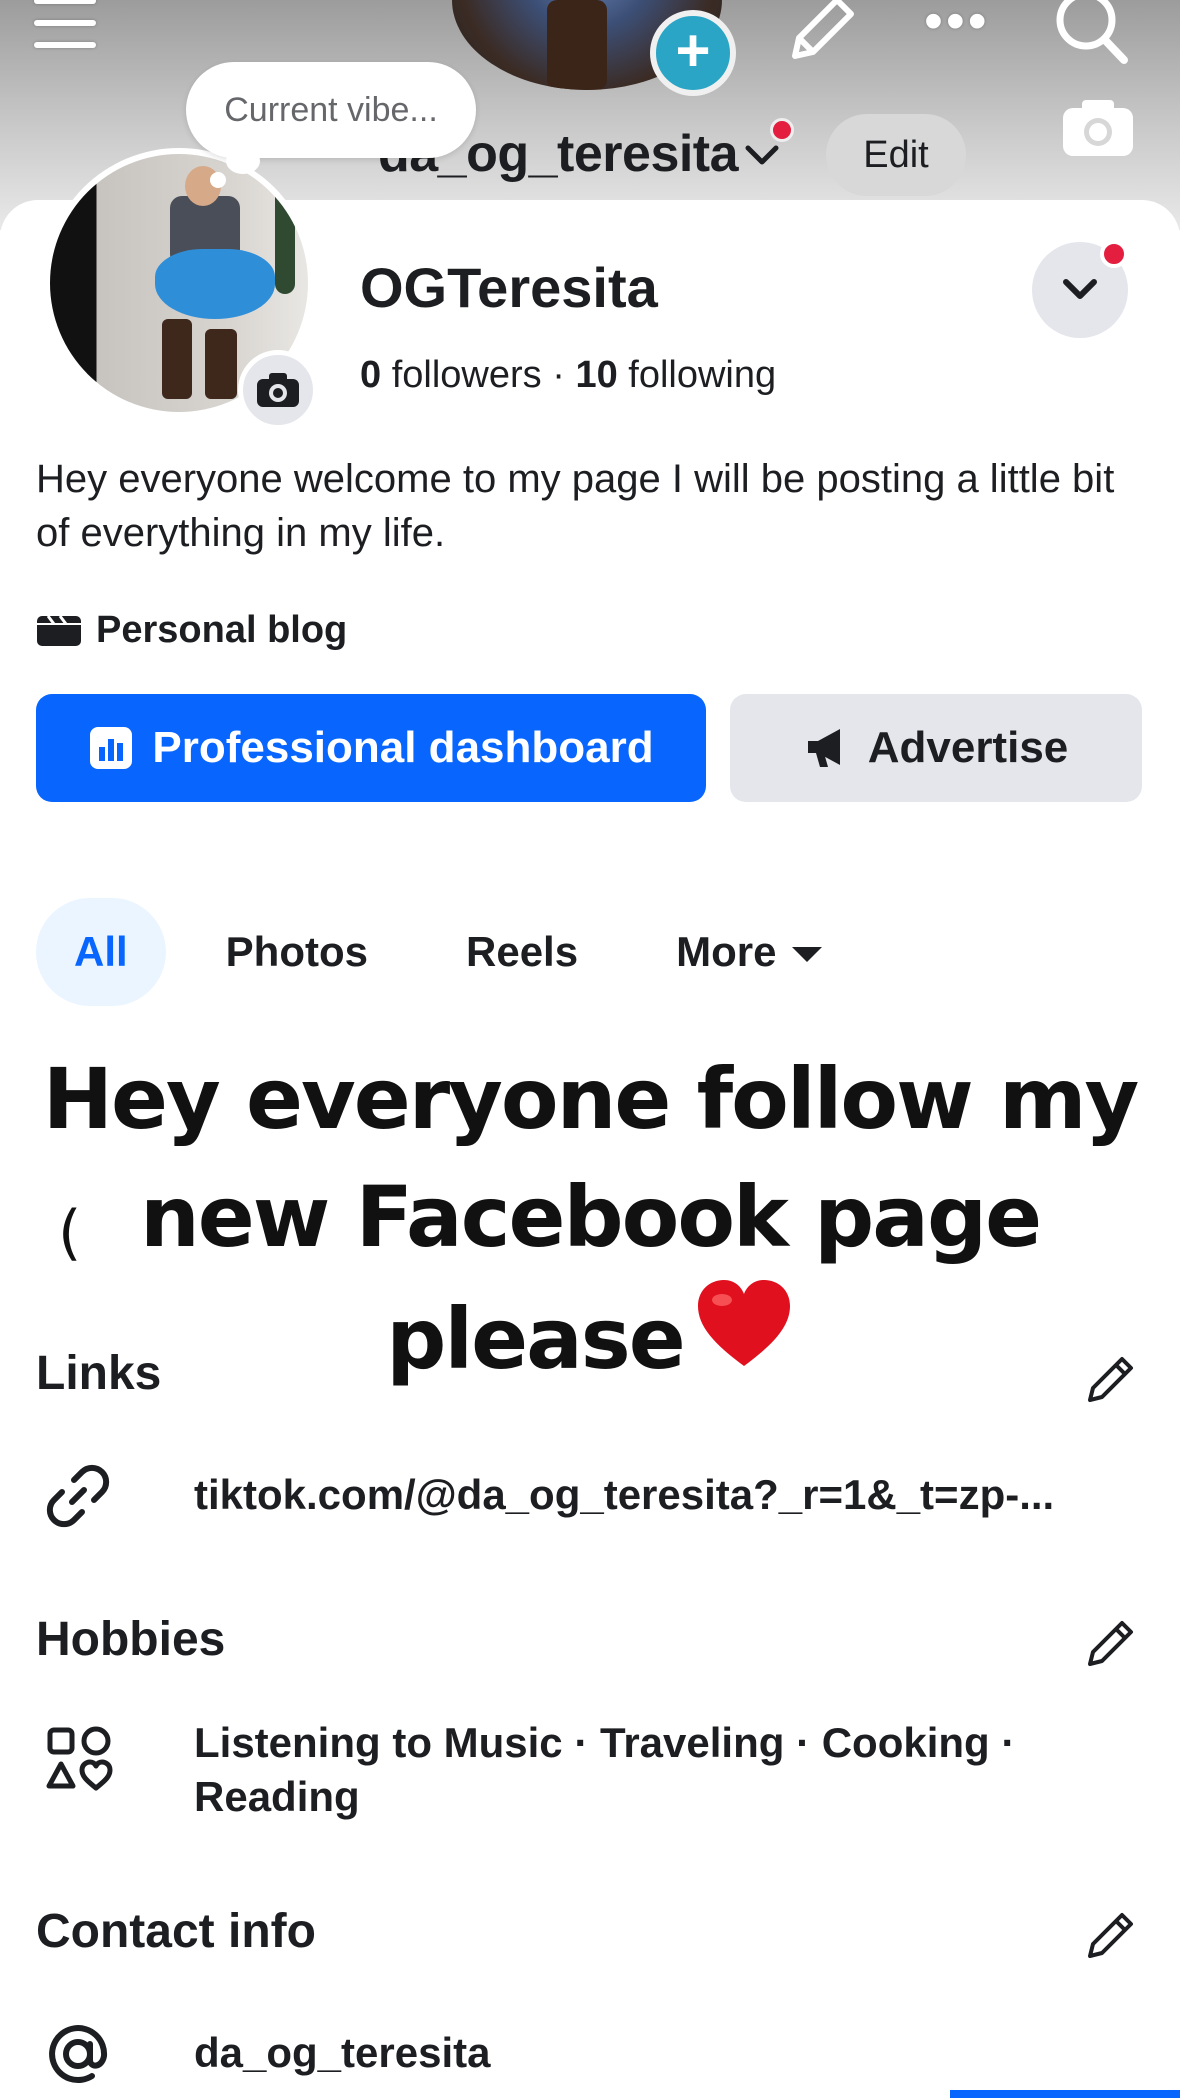 The width and height of the screenshot is (1180, 2098). Describe the element at coordinates (111, 748) in the screenshot. I see `bar-chart-icon` at that location.